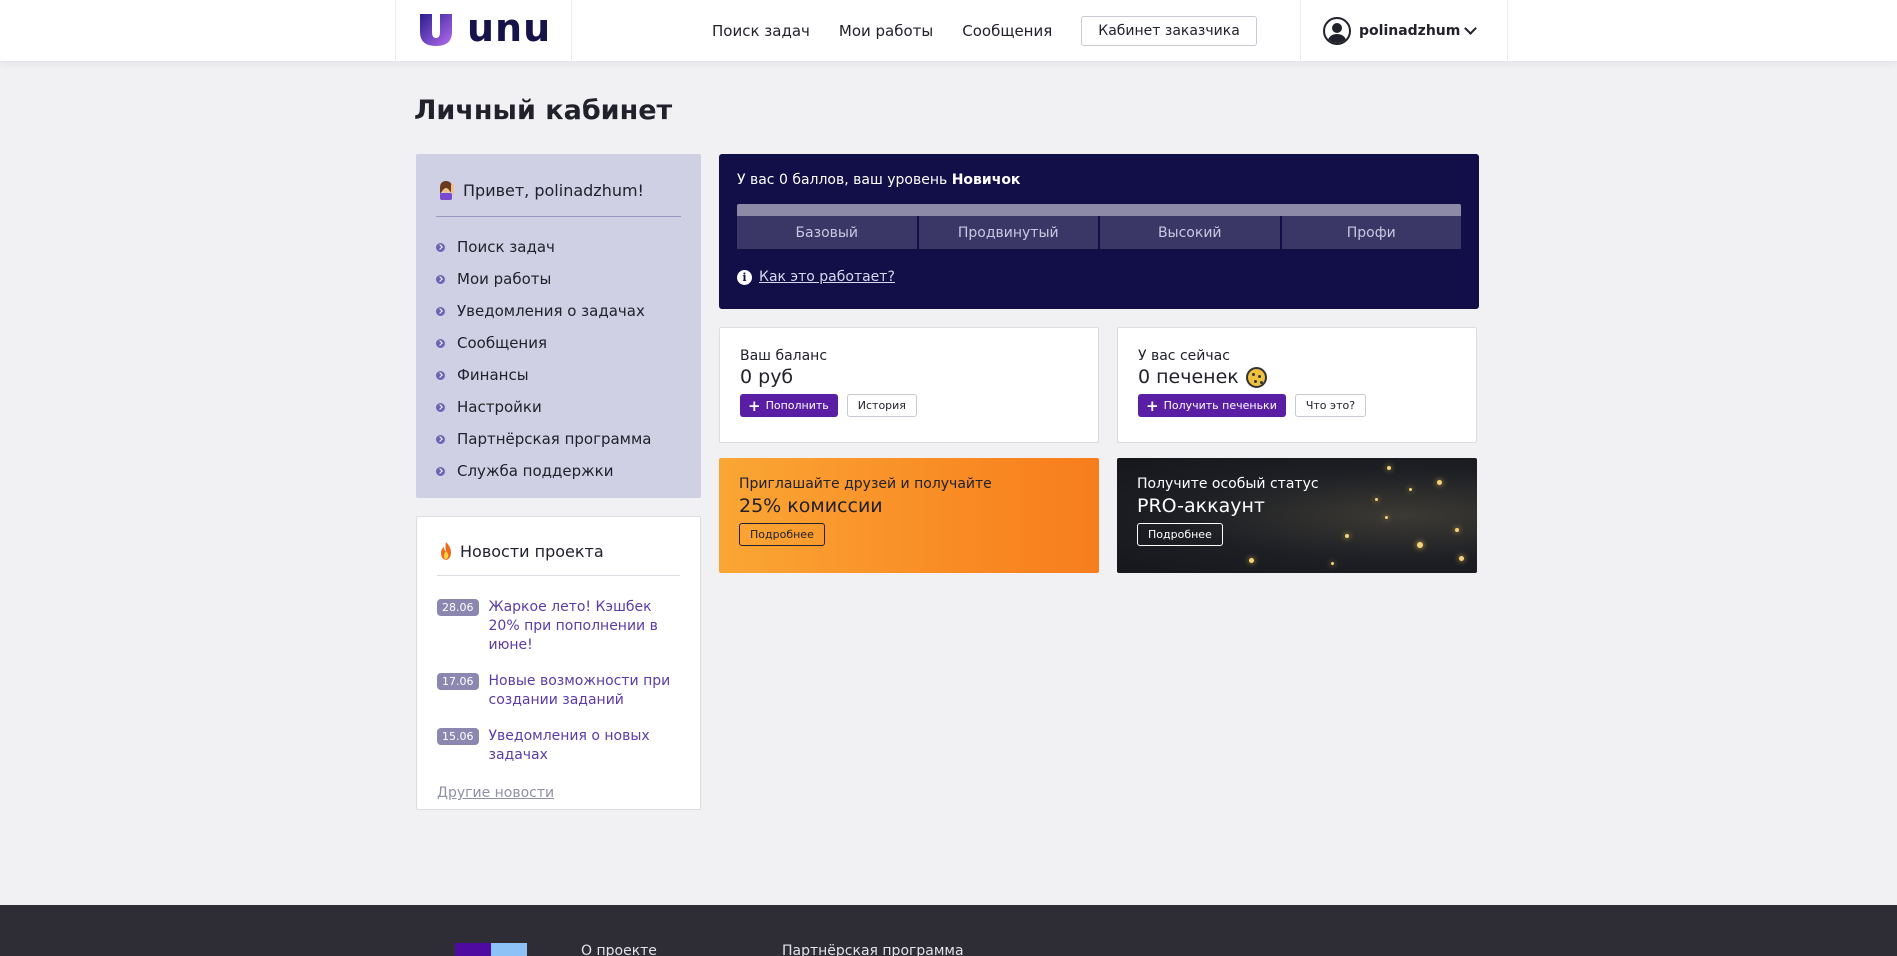  What do you see at coordinates (1256, 377) in the screenshot?
I see `cookie-icon` at bounding box center [1256, 377].